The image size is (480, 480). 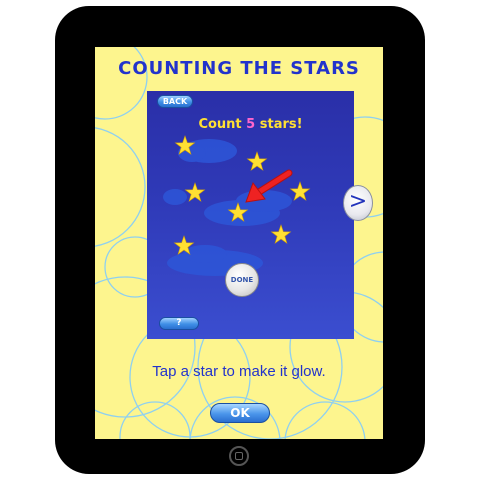 I want to click on count-prompt: Count 5 stars!, so click(x=250, y=124).